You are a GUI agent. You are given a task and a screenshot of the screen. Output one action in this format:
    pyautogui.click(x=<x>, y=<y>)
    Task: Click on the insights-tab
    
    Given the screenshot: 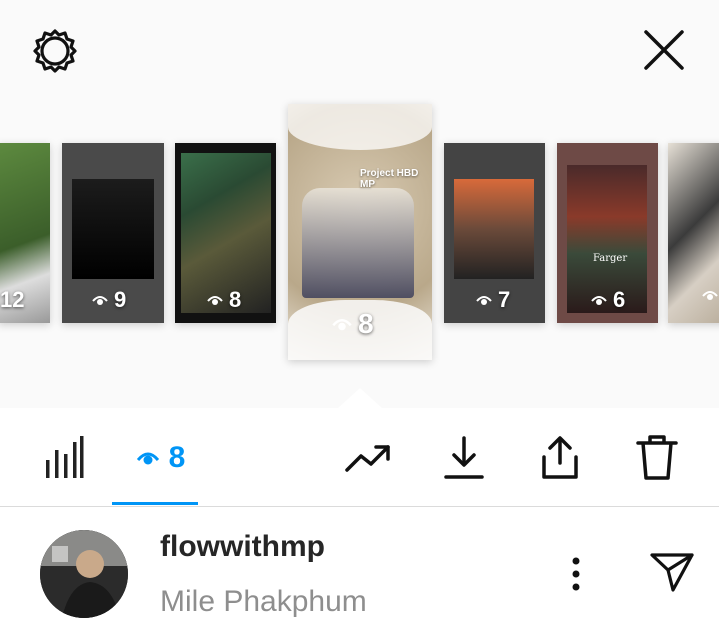 What is the action you would take?
    pyautogui.click(x=64, y=457)
    